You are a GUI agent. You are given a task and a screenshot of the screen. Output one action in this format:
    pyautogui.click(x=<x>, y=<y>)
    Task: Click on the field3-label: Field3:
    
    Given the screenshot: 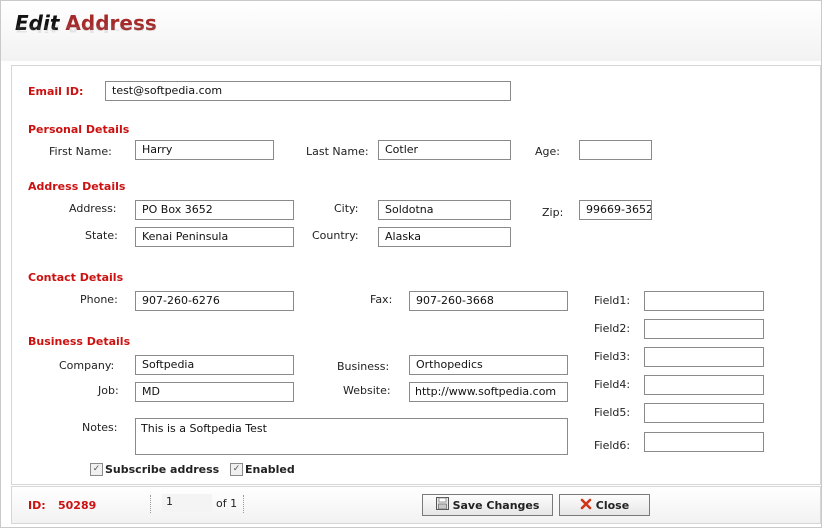 What is the action you would take?
    pyautogui.click(x=612, y=356)
    